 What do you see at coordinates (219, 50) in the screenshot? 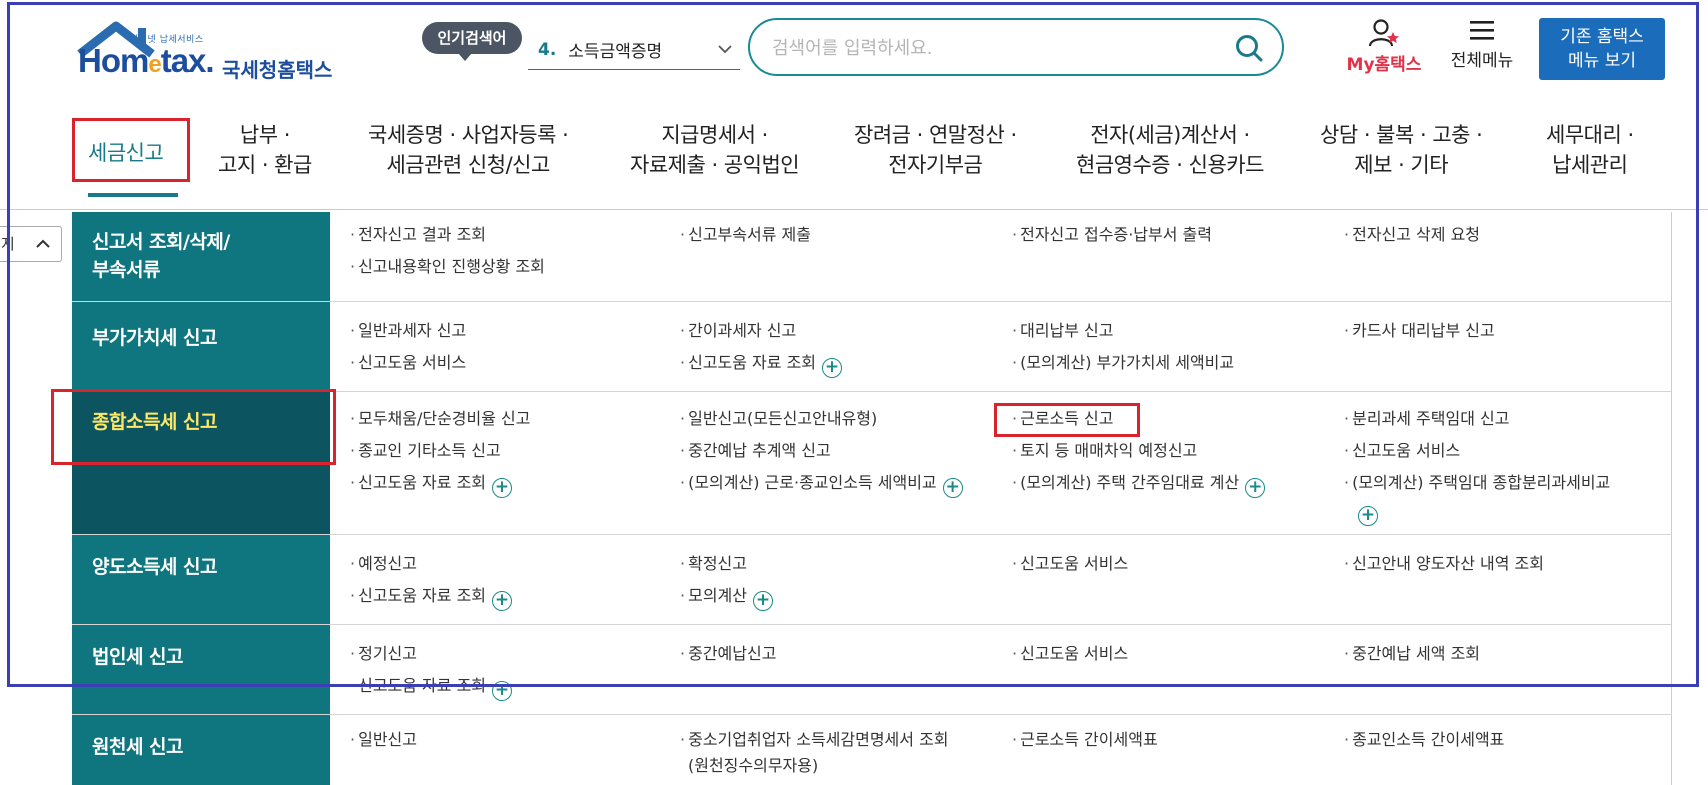
I see `hometax-logo: 인터넷 납세서비스 Hometax. 국세청홈택스` at bounding box center [219, 50].